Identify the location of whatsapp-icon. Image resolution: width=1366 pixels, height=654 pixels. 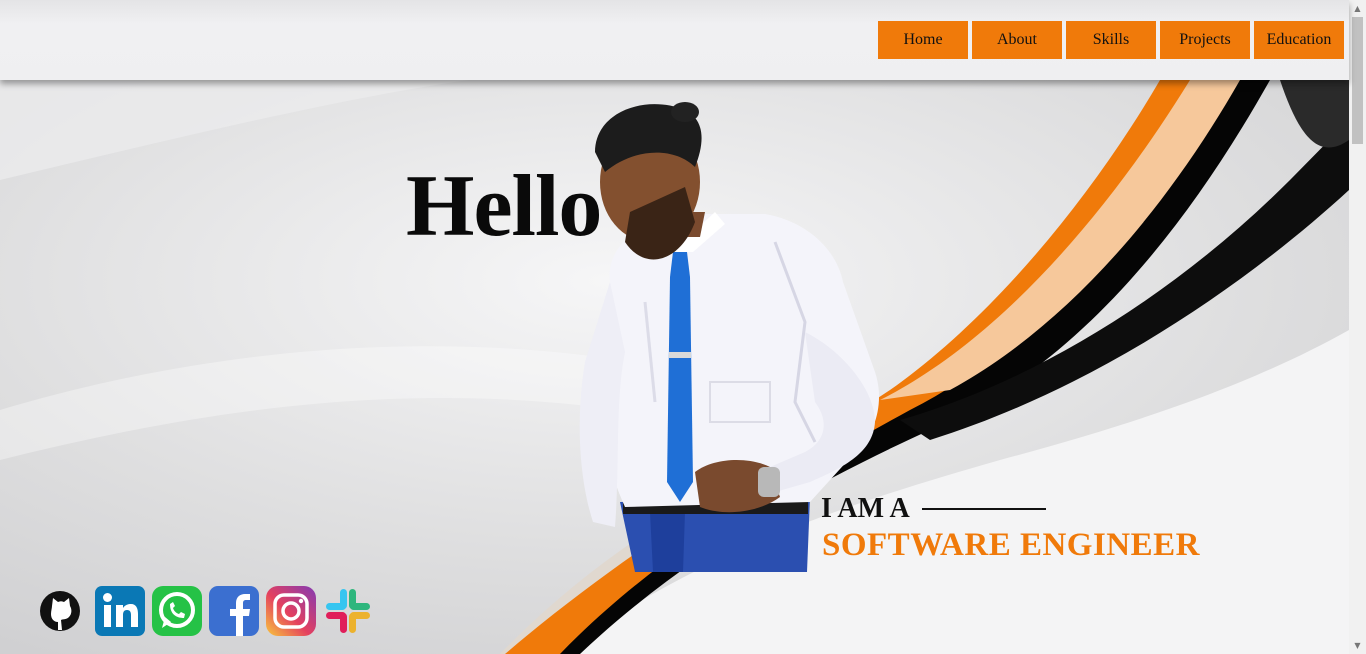
(177, 611).